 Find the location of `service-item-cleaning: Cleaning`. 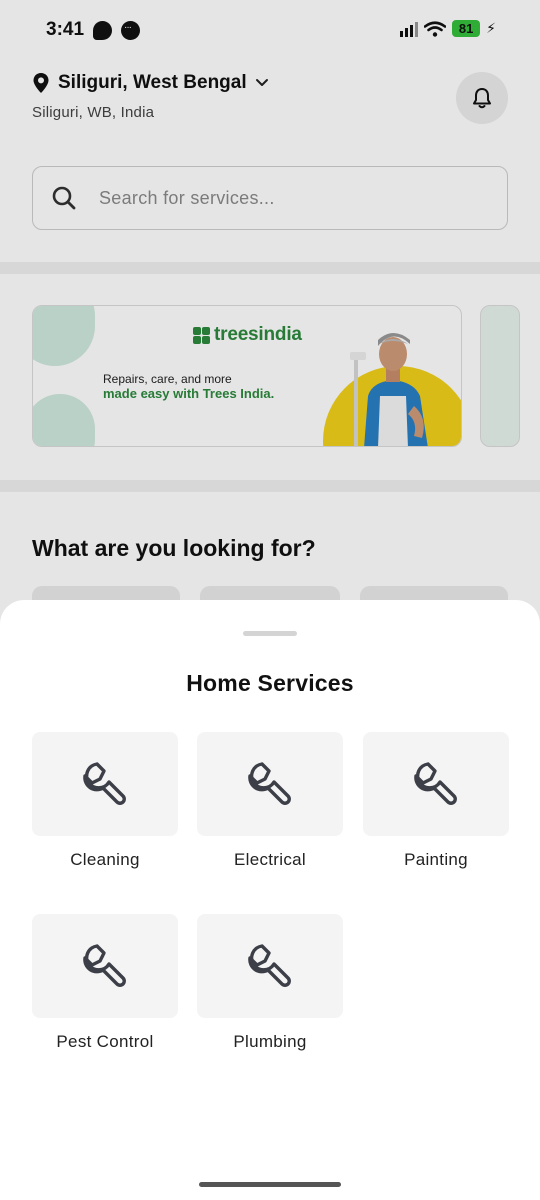

service-item-cleaning: Cleaning is located at coordinates (105, 801).